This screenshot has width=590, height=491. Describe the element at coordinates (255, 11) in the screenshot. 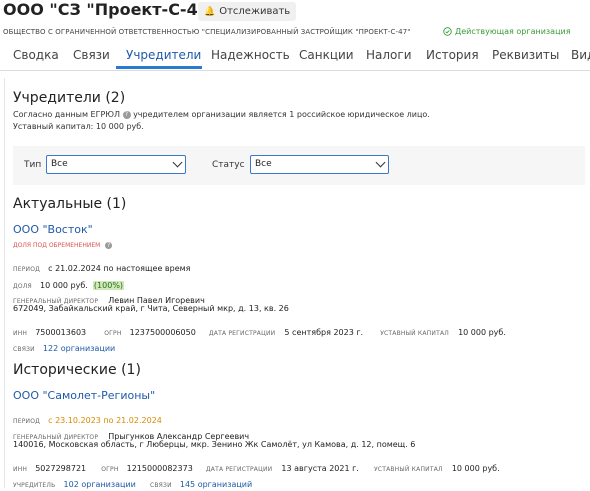

I see `track-button-label: Отслеживать` at that location.